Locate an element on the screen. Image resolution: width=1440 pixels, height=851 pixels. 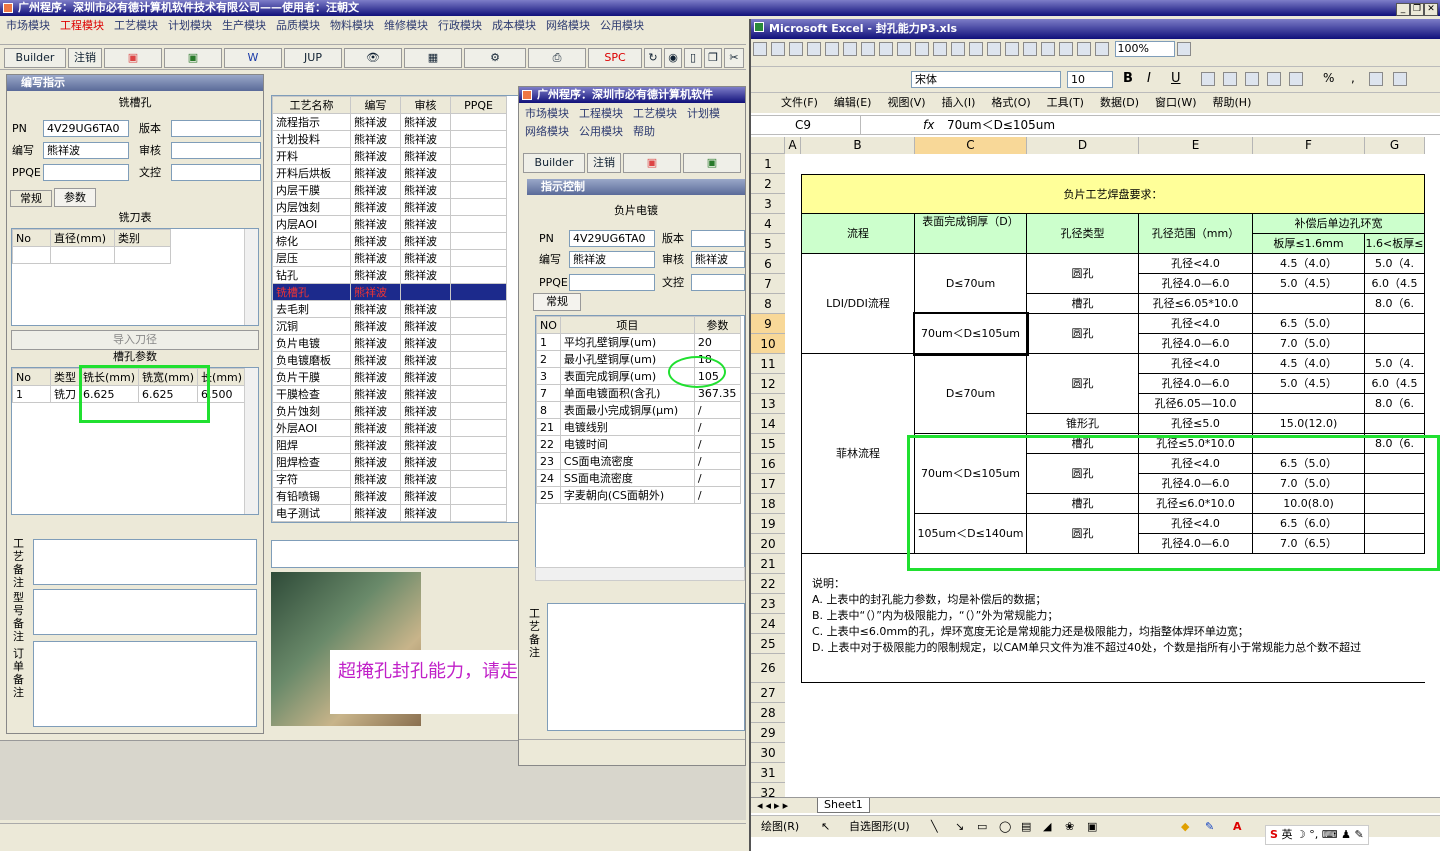
row-header: 8 is located at coordinates (768, 304).